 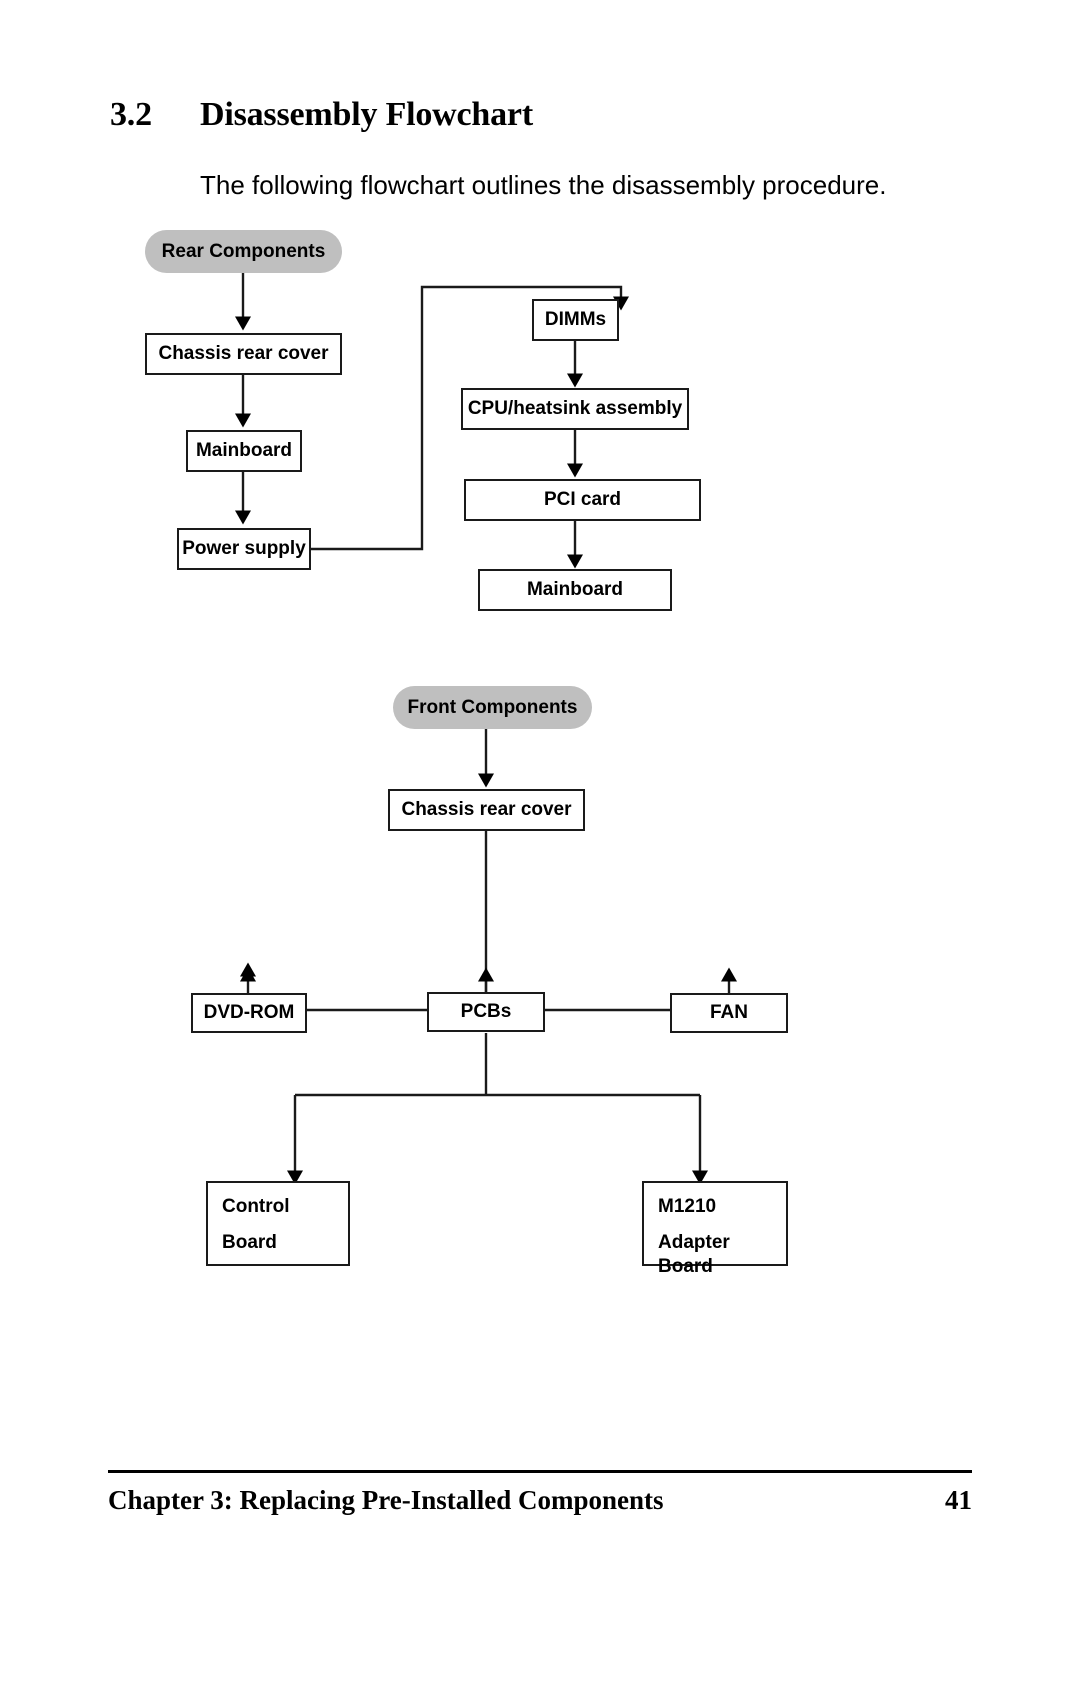 I want to click on node-rear-chassis-rear-cover: Chassis rear cover, so click(x=243, y=354).